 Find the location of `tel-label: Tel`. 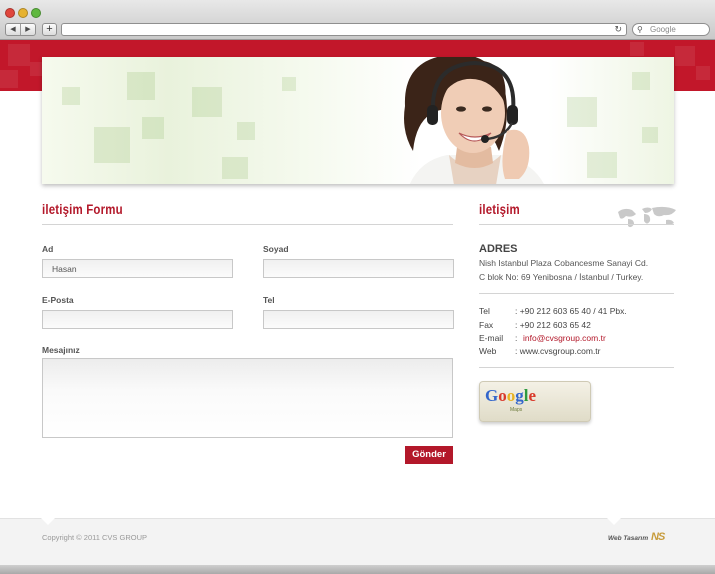

tel-label: Tel is located at coordinates (269, 300).